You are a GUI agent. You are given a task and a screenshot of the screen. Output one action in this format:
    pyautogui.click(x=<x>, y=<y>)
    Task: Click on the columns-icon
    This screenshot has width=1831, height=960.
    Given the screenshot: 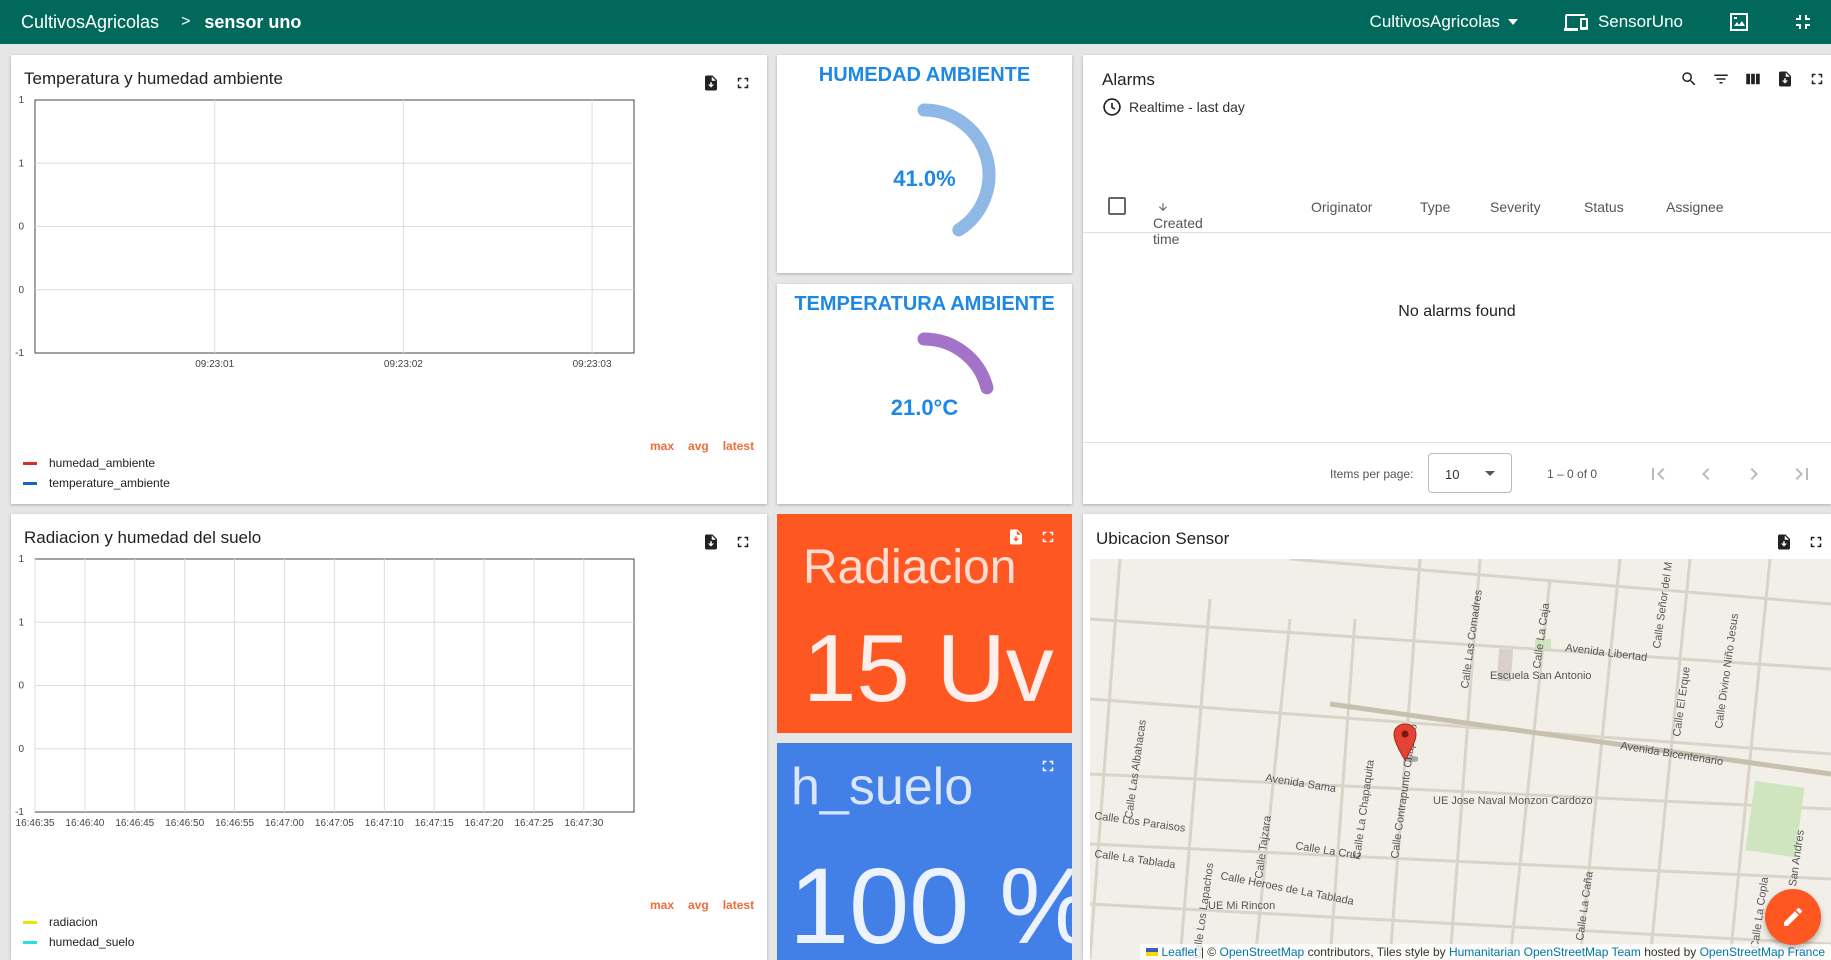 What is the action you would take?
    pyautogui.click(x=1753, y=79)
    